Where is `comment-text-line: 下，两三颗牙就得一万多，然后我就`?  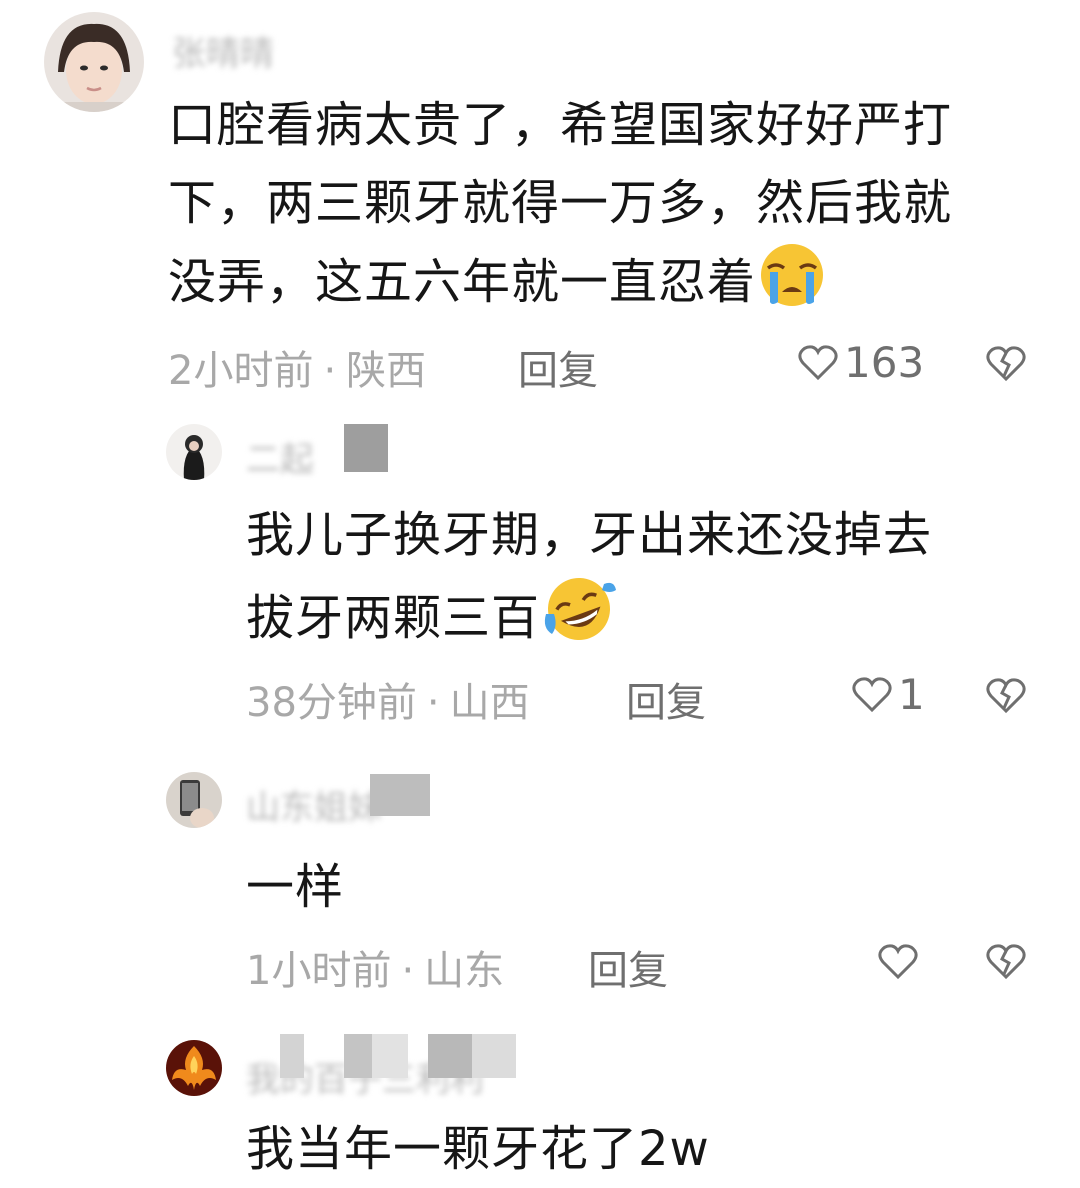 comment-text-line: 下，两三颗牙就得一万多，然后我就 is located at coordinates (560, 203).